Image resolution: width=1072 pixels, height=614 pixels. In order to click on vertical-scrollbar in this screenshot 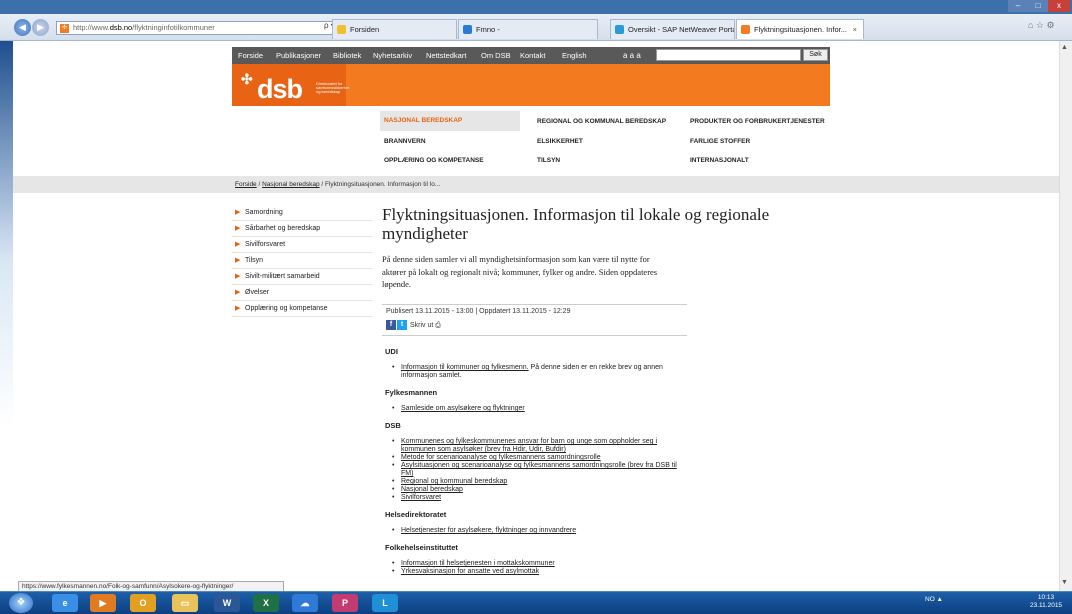, I will do `click(1065, 316)`.